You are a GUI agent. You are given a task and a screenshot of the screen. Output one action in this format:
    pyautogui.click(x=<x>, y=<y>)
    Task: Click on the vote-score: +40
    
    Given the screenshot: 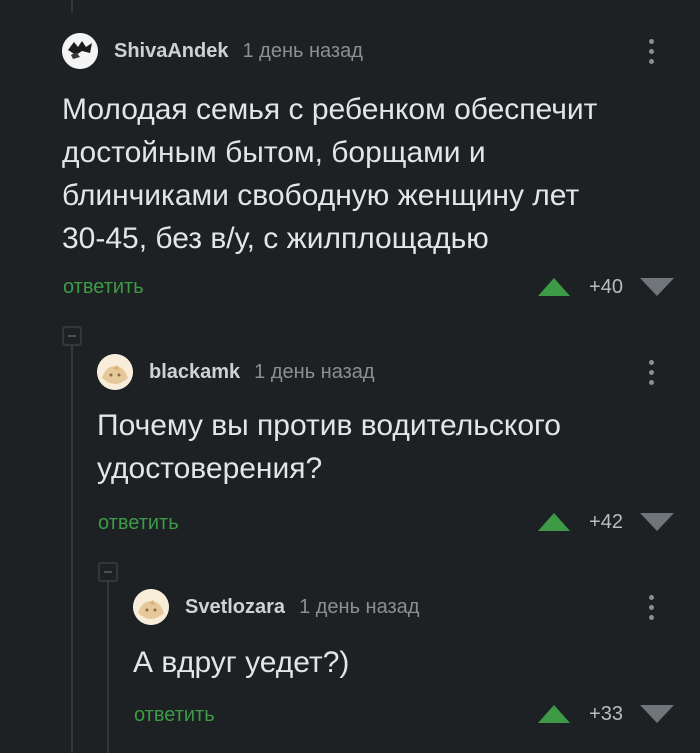 What is the action you would take?
    pyautogui.click(x=606, y=286)
    